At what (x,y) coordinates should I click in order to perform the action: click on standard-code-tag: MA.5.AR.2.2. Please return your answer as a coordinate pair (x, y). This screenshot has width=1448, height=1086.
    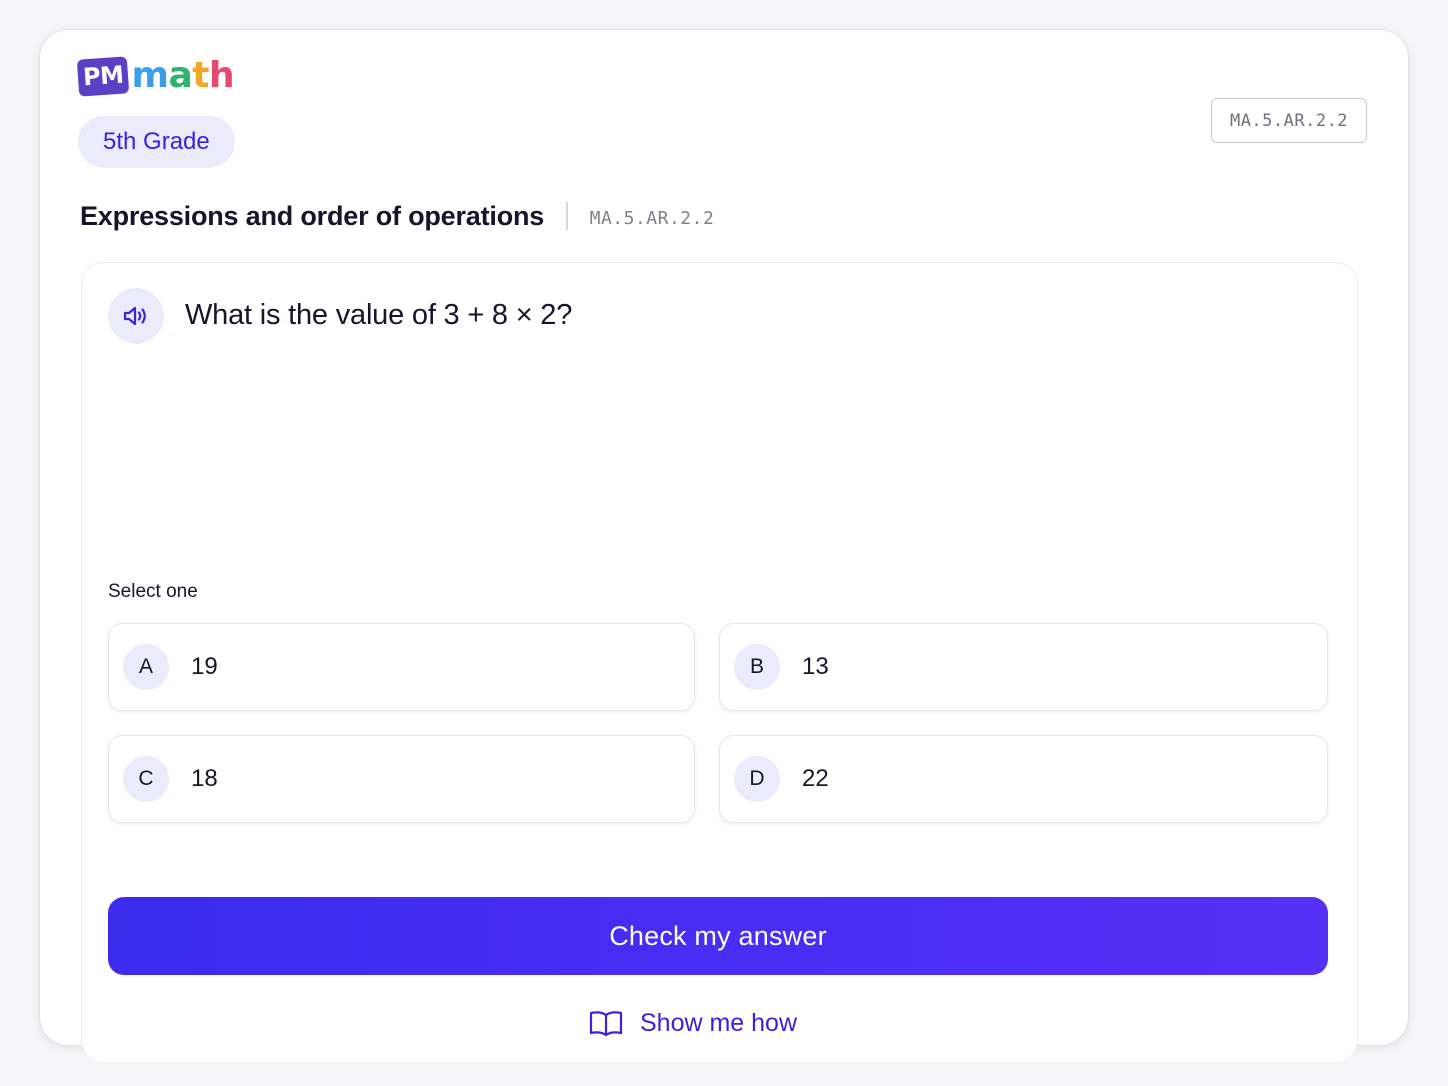
    Looking at the image, I should click on (1289, 120).